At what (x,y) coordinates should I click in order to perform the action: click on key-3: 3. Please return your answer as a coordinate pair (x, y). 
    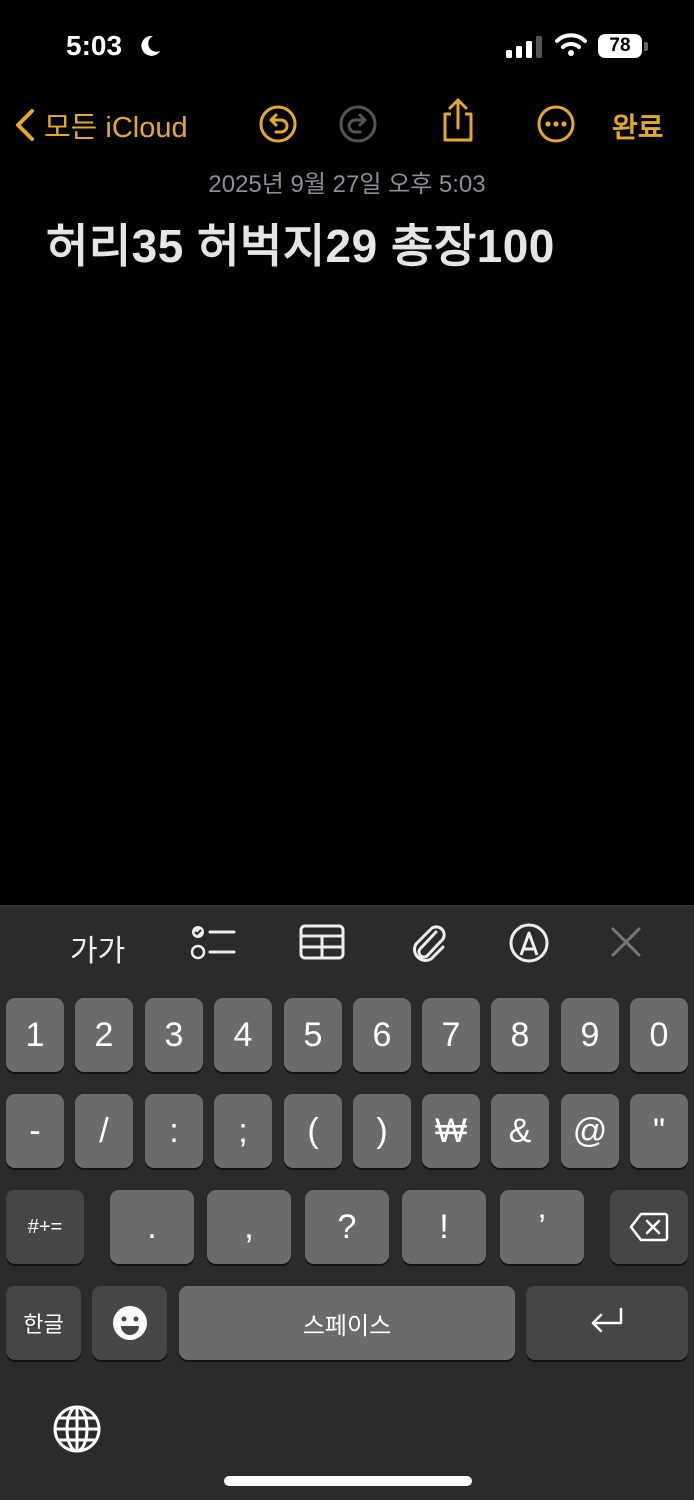
    Looking at the image, I should click on (174, 1035).